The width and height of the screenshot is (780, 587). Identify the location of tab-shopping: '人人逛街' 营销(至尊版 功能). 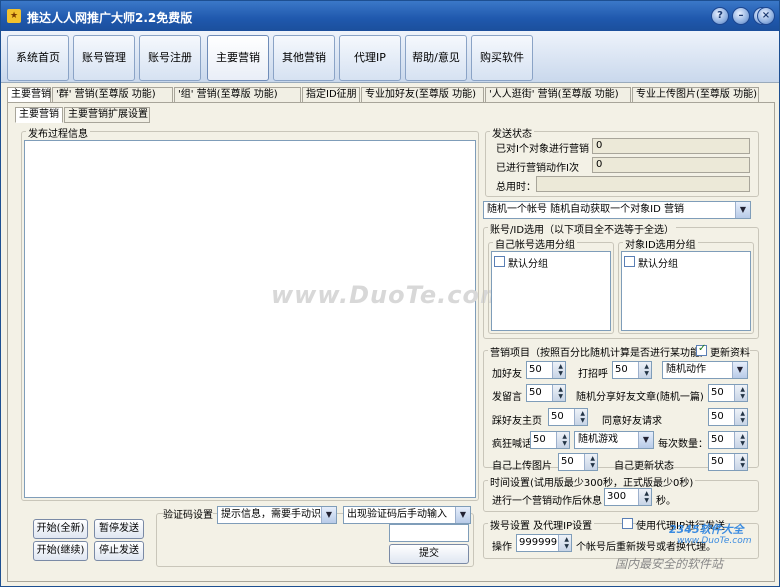
(558, 95).